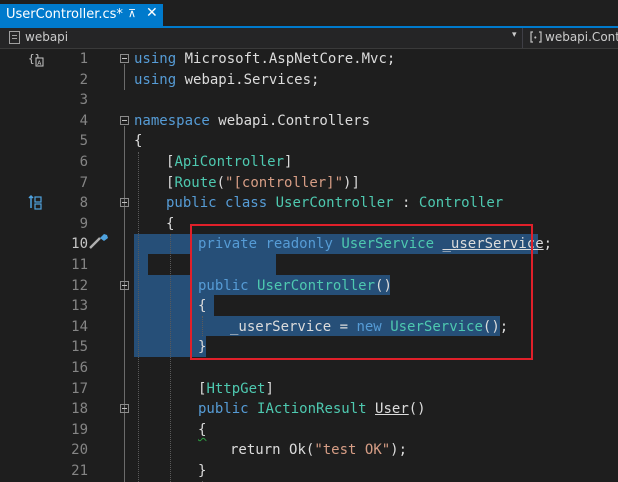  I want to click on type-name: HttpGet, so click(236, 388).